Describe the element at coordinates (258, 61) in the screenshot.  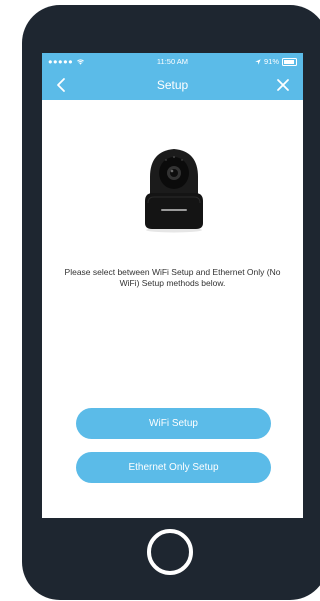
I see `location-arrow-icon` at that location.